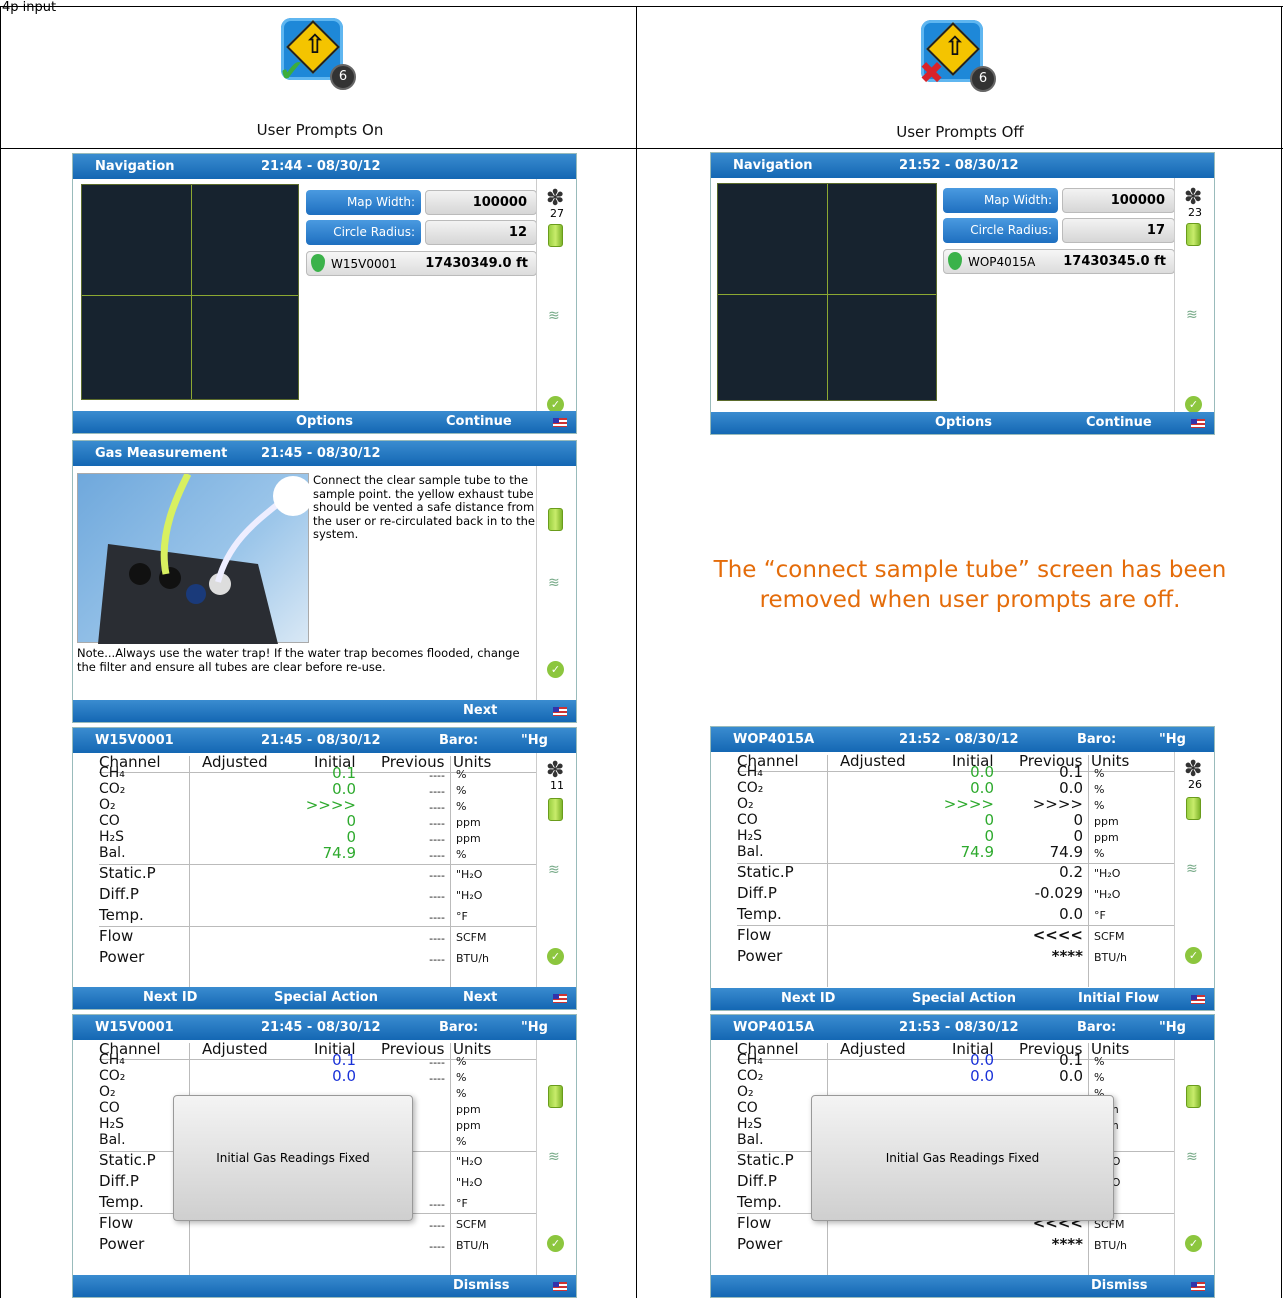 This screenshot has width=1283, height=1298. I want to click on initial-flow-button: Initial Flow, so click(1118, 998).